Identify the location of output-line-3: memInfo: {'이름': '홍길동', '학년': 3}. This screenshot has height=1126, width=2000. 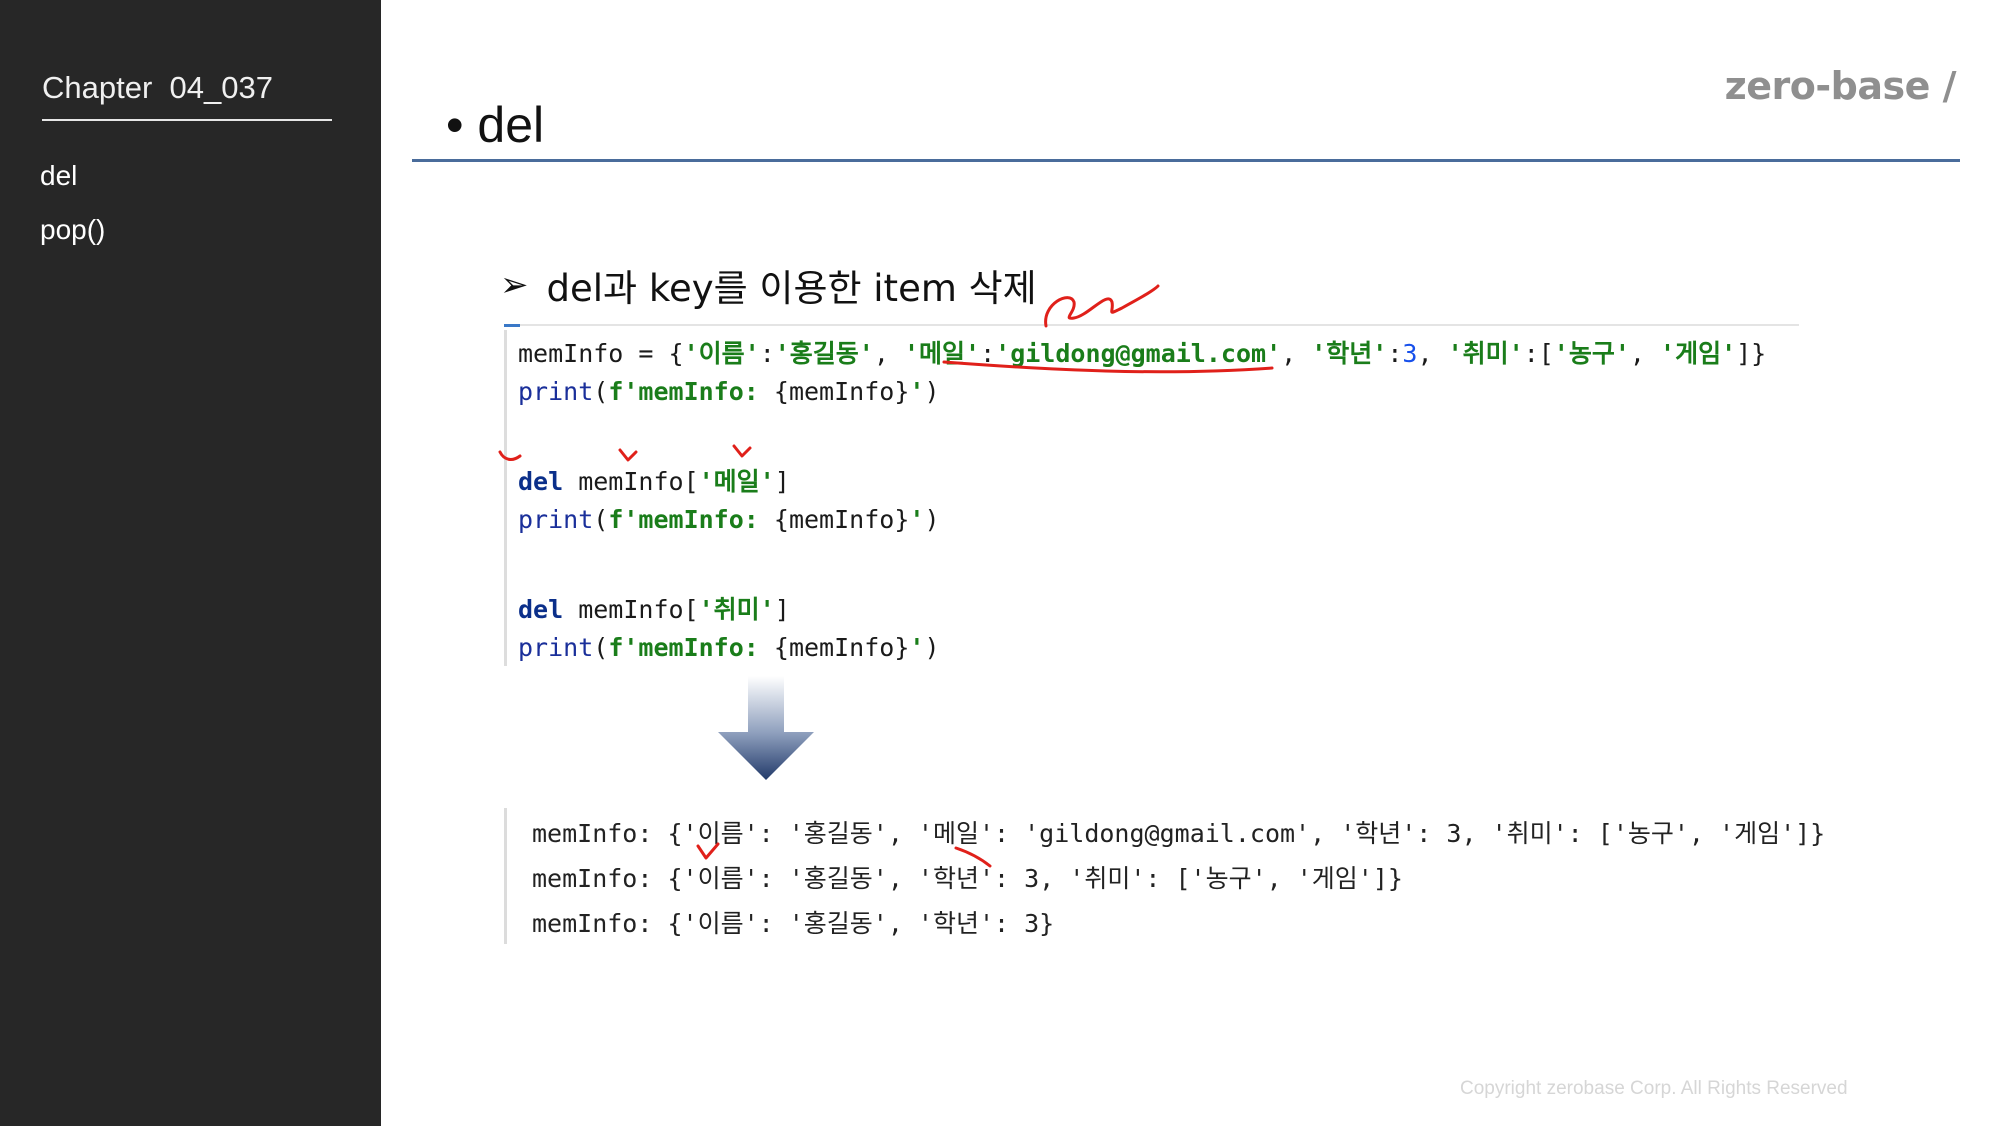
(793, 923).